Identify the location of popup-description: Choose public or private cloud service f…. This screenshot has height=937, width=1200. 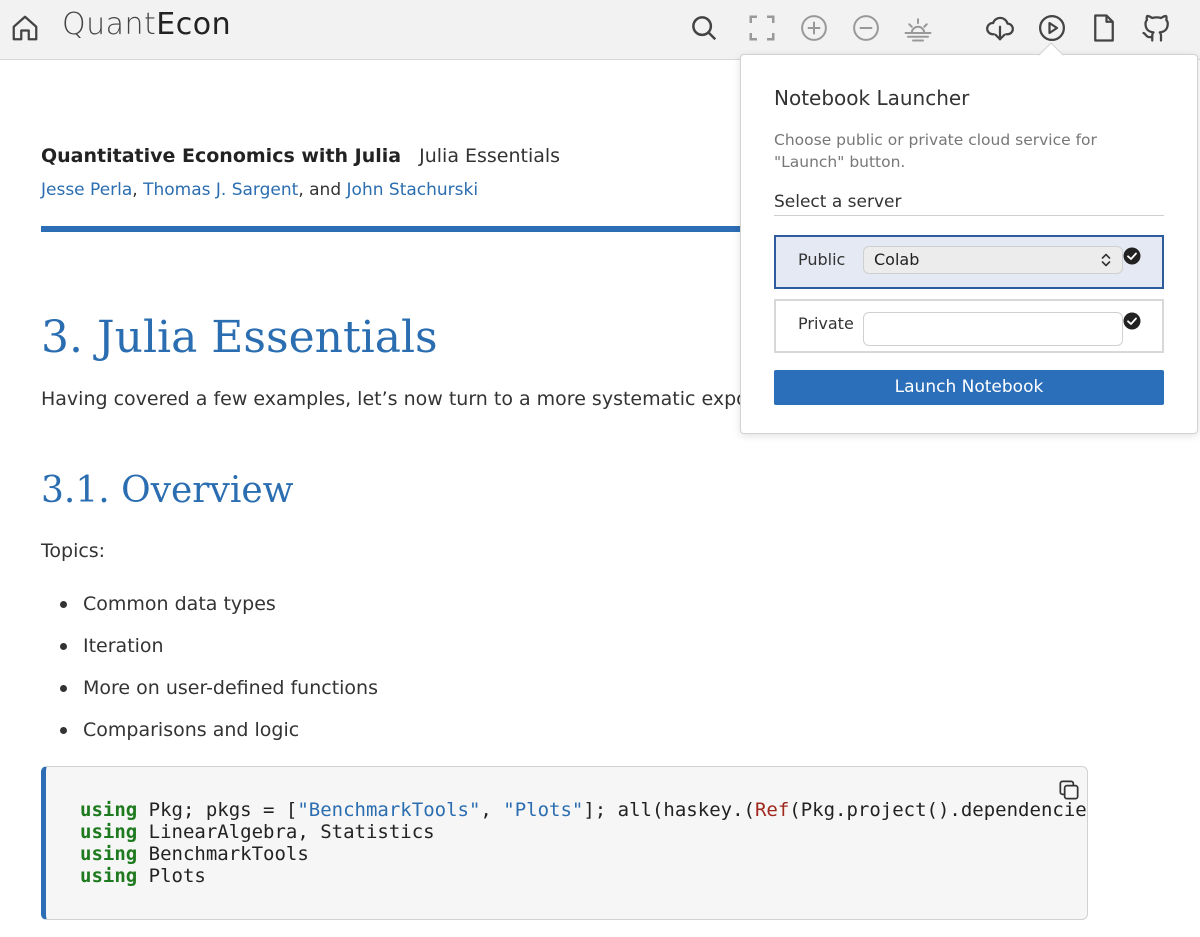
(935, 151).